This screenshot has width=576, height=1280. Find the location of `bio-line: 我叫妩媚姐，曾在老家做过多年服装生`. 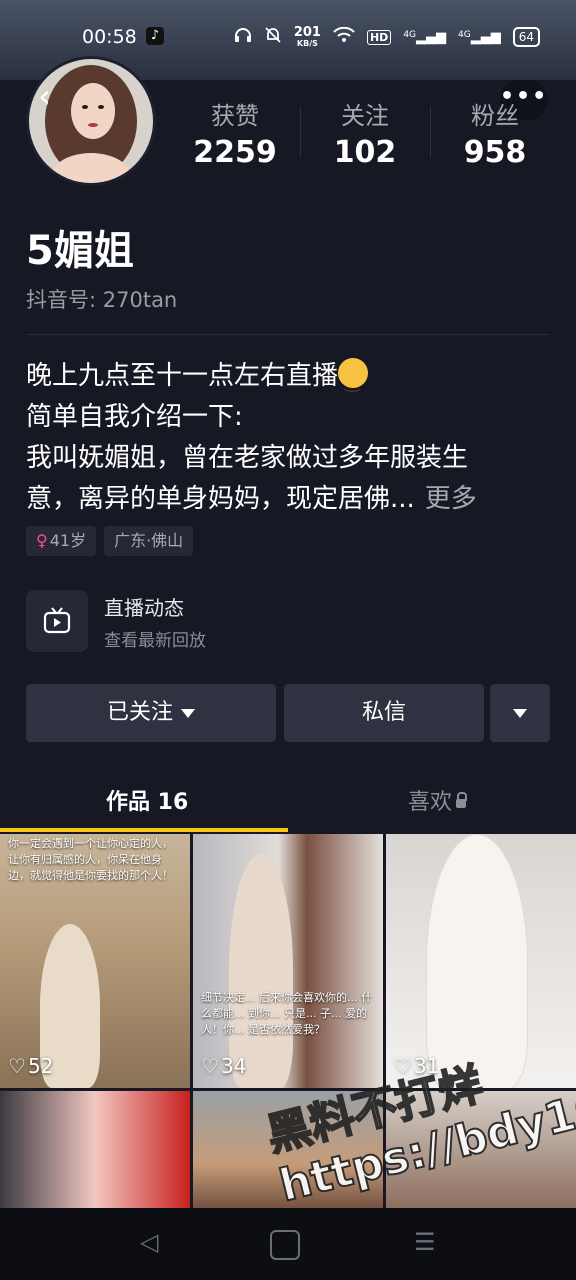

bio-line: 我叫妩媚姐，曾在老家做过多年服装生 is located at coordinates (247, 458).